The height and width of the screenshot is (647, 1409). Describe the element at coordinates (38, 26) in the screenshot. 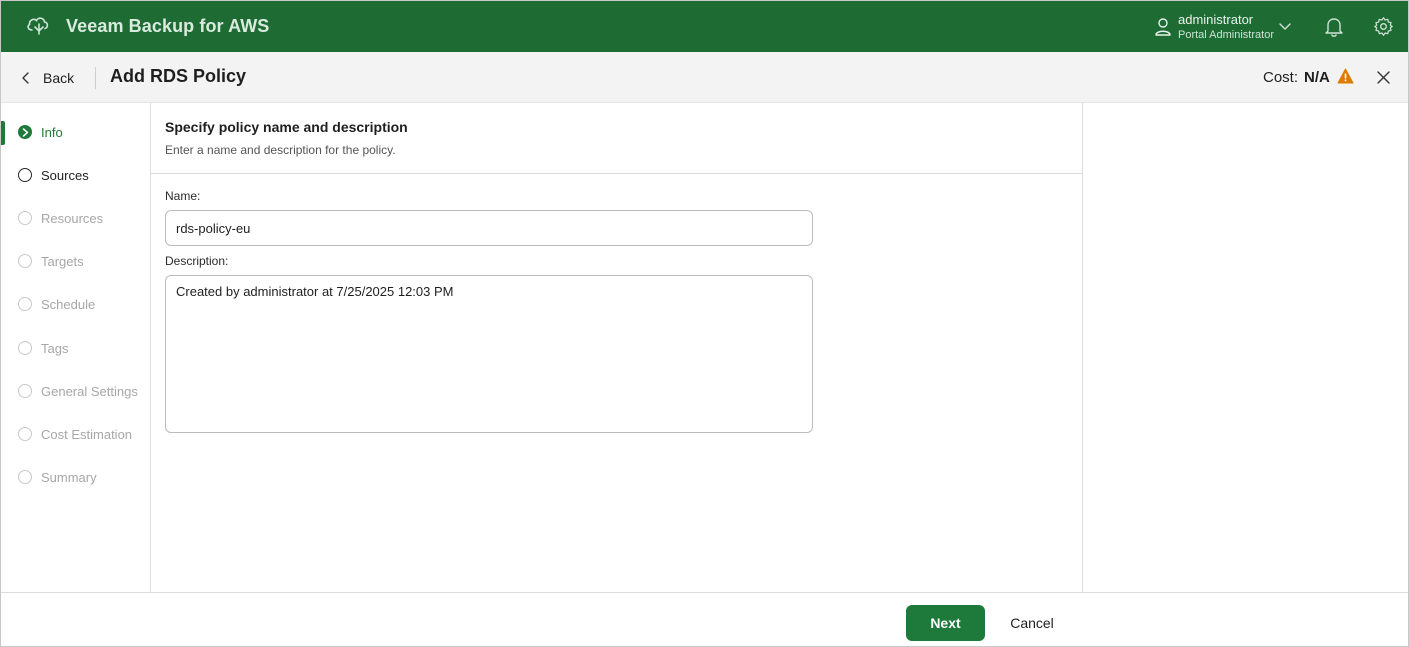

I see `cloud-logo-icon` at that location.